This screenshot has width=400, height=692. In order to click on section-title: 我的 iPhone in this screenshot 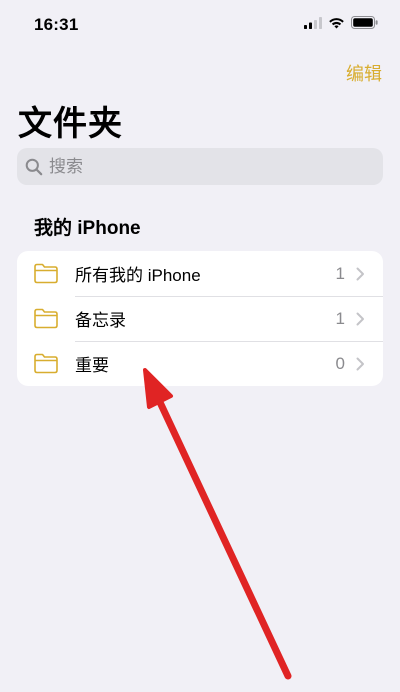, I will do `click(87, 228)`.